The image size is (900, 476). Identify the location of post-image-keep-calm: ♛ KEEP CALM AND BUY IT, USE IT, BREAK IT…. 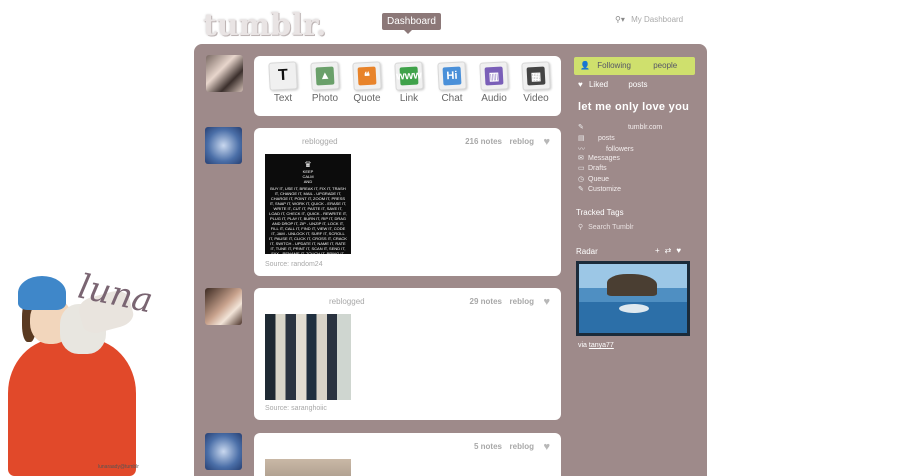
(308, 204).